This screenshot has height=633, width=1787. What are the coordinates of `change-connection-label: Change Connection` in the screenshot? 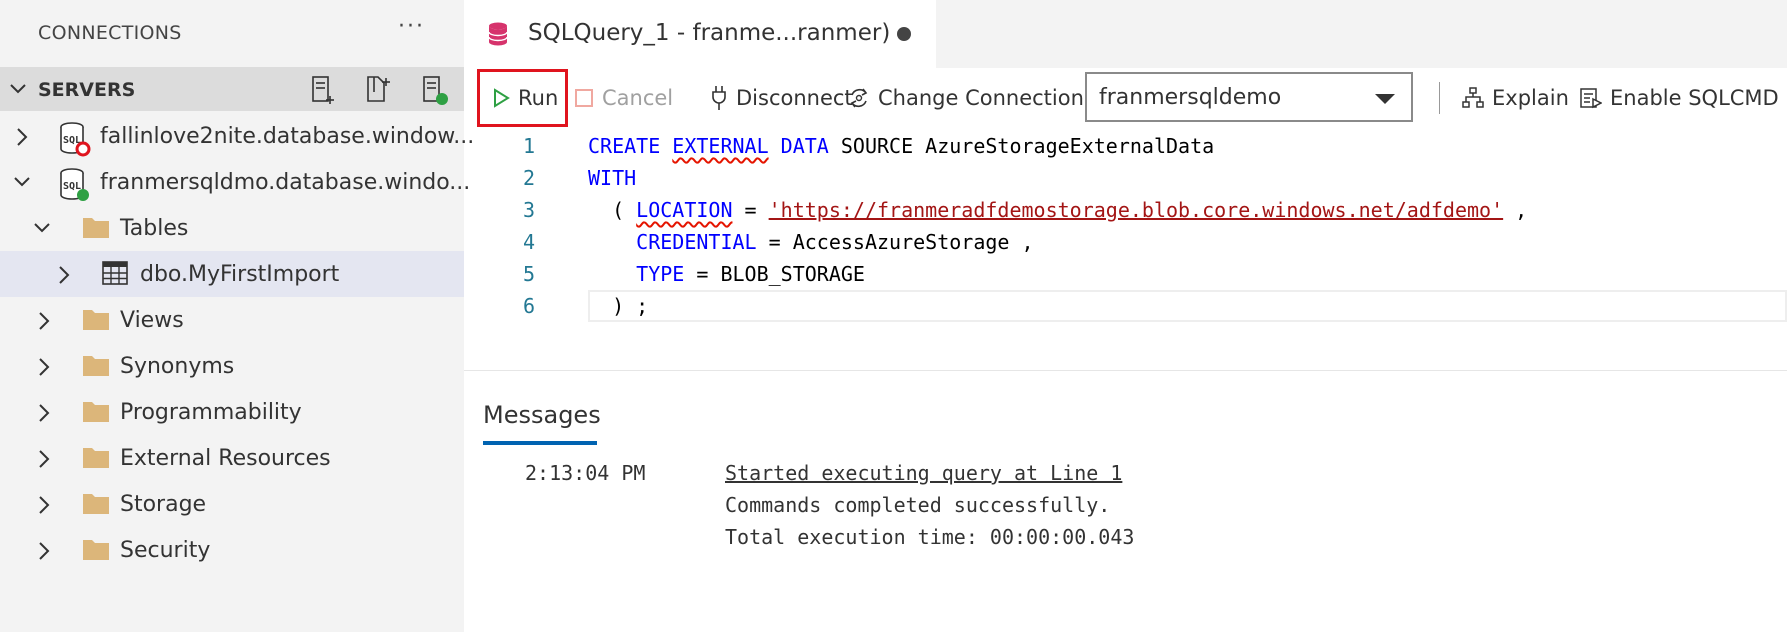 It's located at (981, 98).